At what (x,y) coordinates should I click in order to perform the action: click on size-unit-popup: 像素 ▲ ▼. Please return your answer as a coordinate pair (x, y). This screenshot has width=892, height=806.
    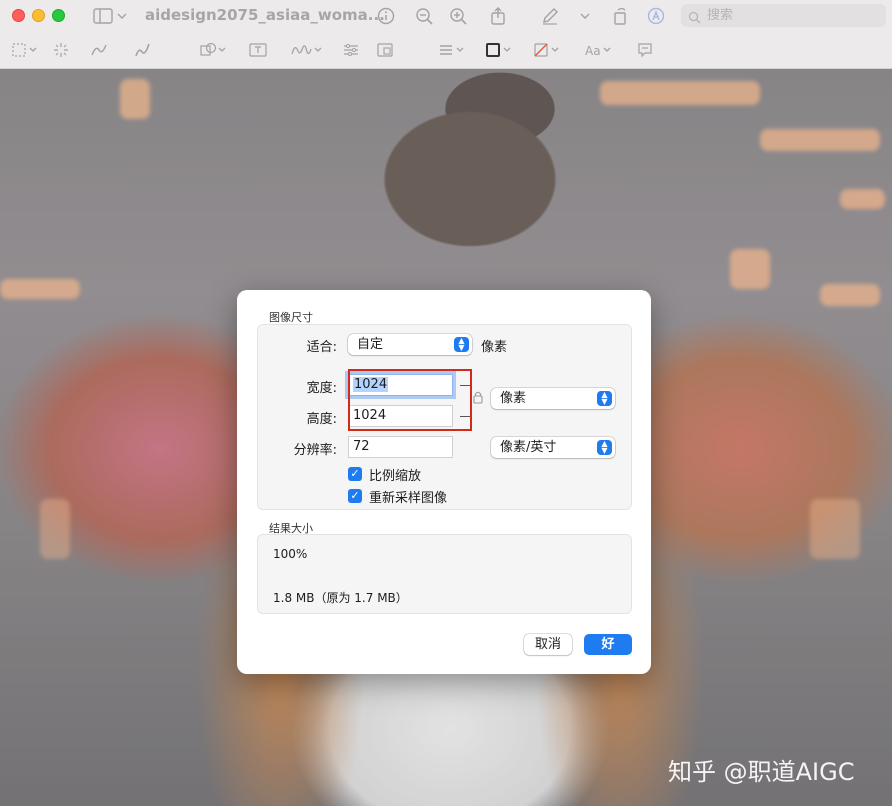
    Looking at the image, I should click on (553, 398).